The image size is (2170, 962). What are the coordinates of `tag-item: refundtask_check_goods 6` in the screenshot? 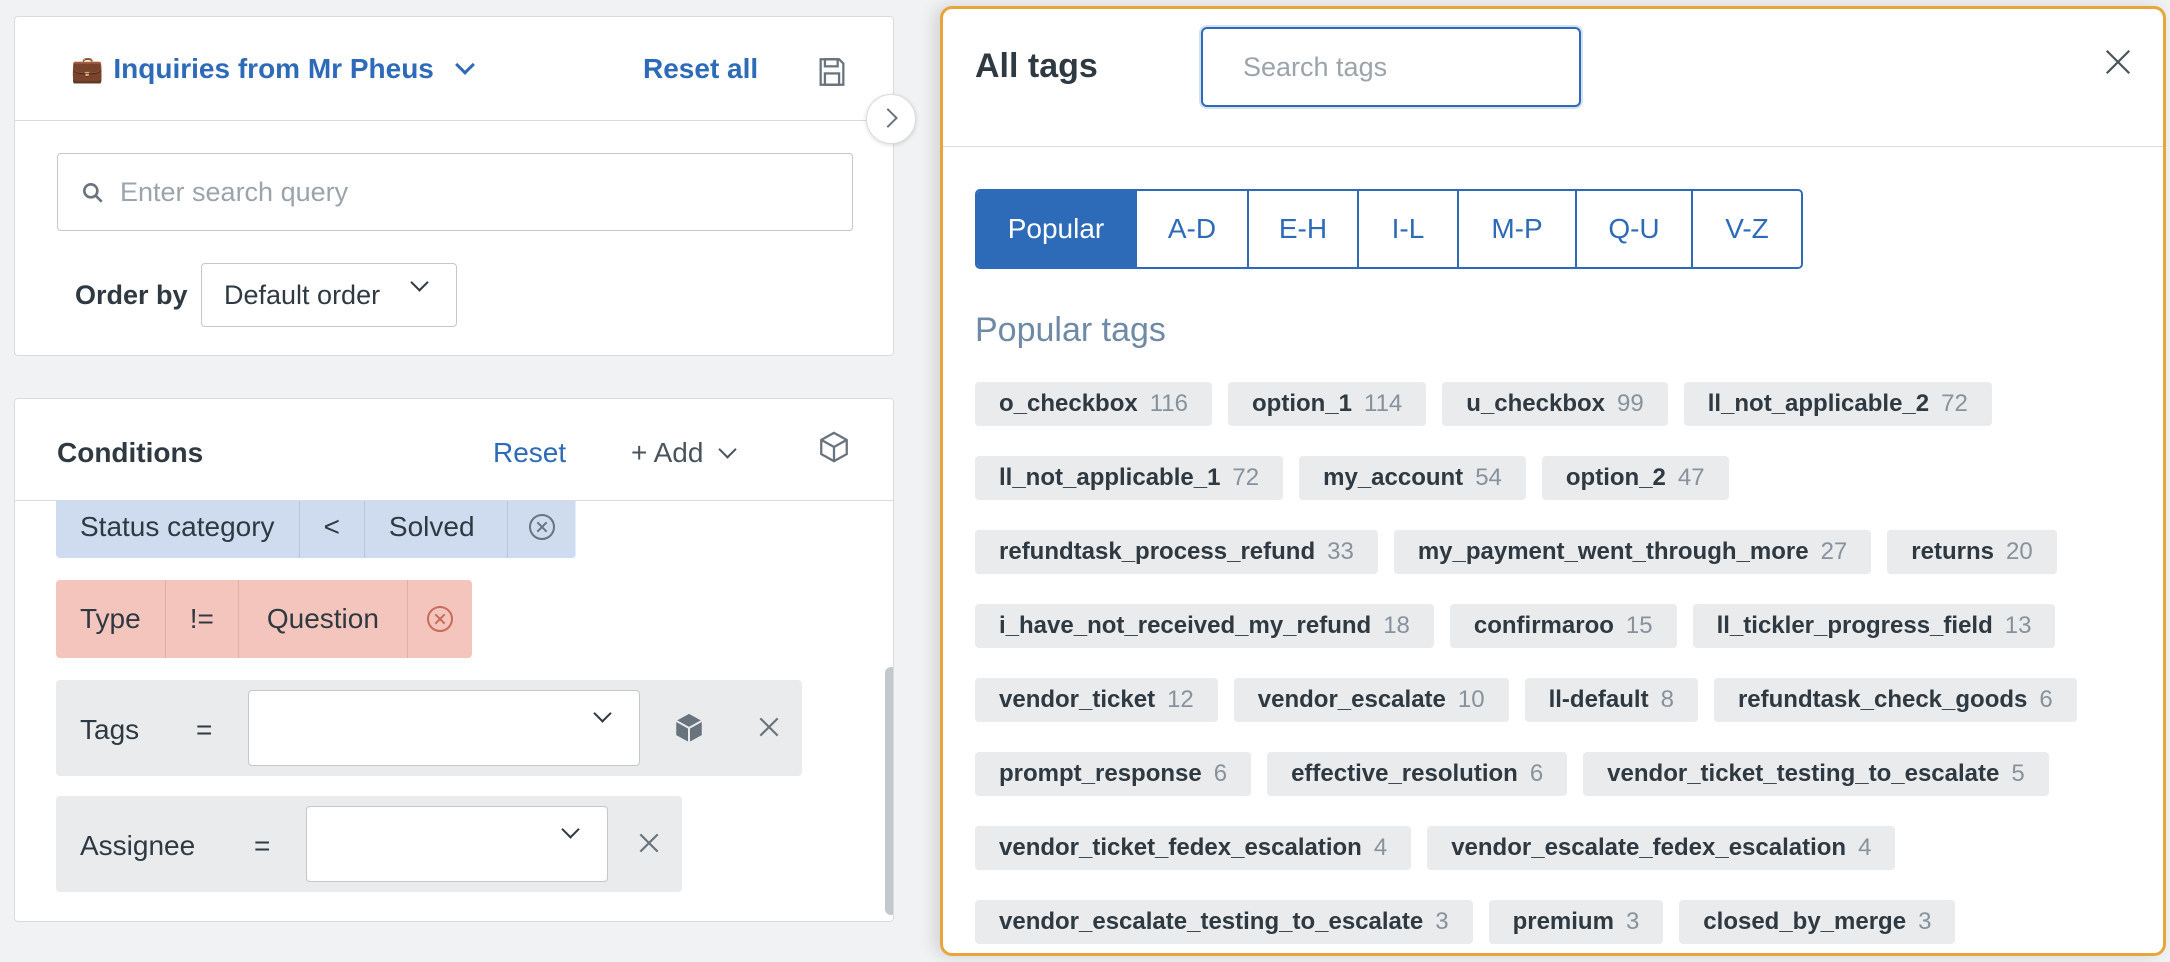 It's located at (1895, 700).